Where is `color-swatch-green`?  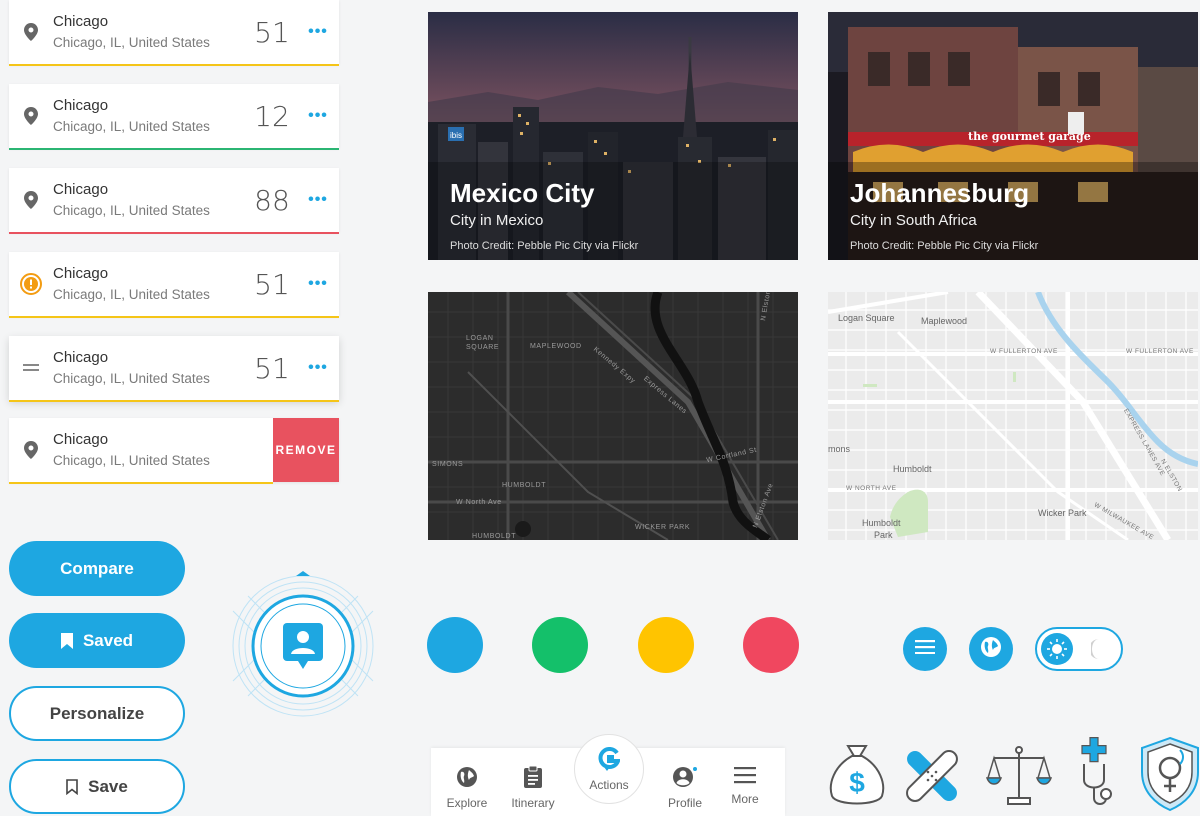 color-swatch-green is located at coordinates (560, 645).